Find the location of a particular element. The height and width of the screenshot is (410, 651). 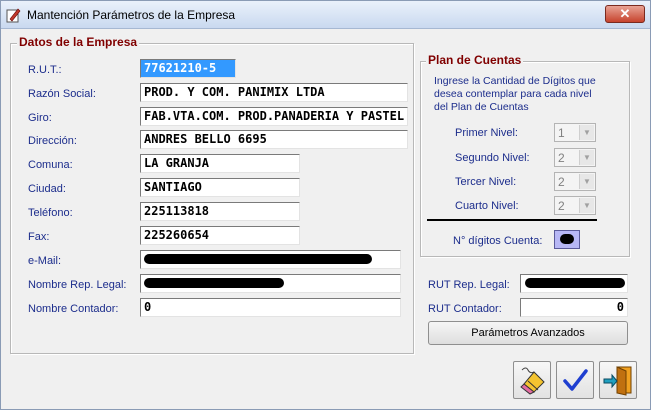

razon-social-label: Razón Social: is located at coordinates (62, 94).